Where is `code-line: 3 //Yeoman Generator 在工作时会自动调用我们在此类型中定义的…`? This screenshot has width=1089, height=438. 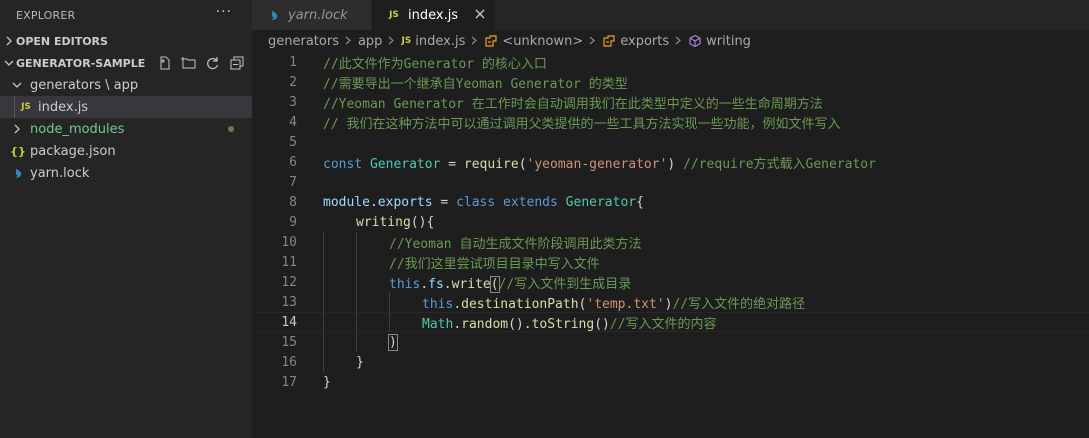 code-line: 3 //Yeoman Generator 在工作时会自动调用我们在此类型中定义的… is located at coordinates (670, 102).